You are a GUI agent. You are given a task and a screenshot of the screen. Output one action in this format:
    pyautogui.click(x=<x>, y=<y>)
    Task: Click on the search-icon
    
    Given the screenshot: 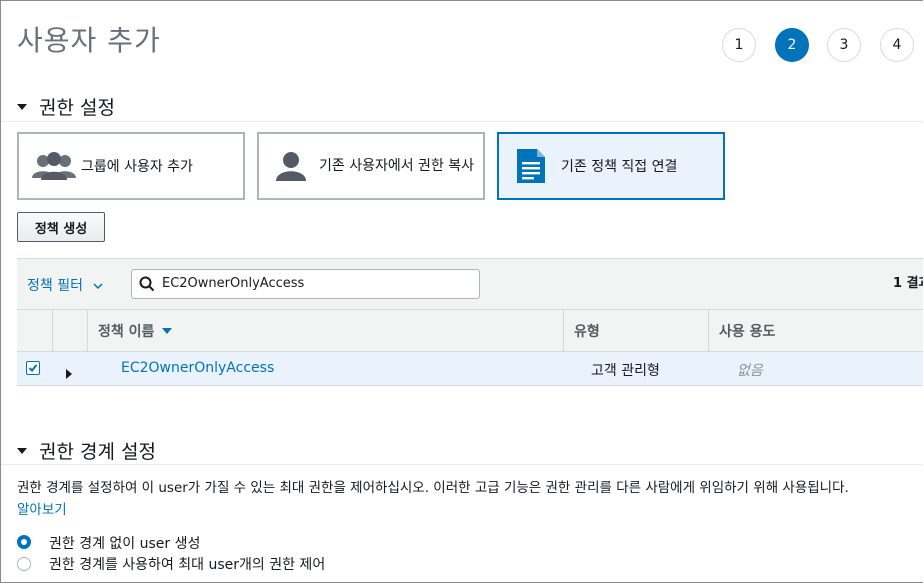 What is the action you would take?
    pyautogui.click(x=147, y=286)
    